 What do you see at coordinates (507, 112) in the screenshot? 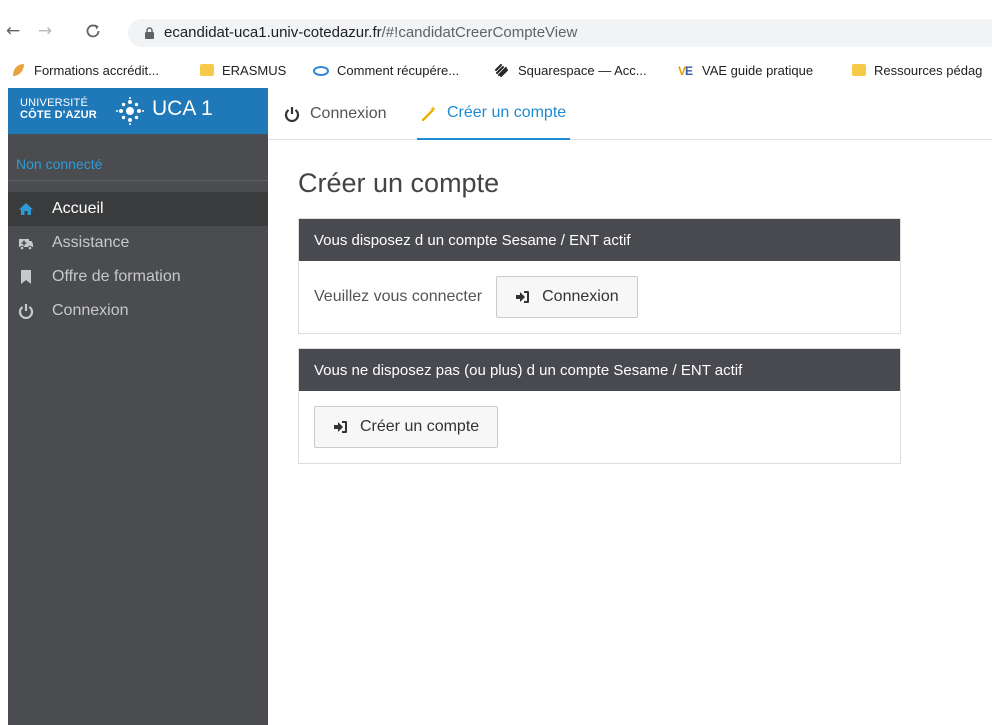
I see `tab-label: Créer un compte` at bounding box center [507, 112].